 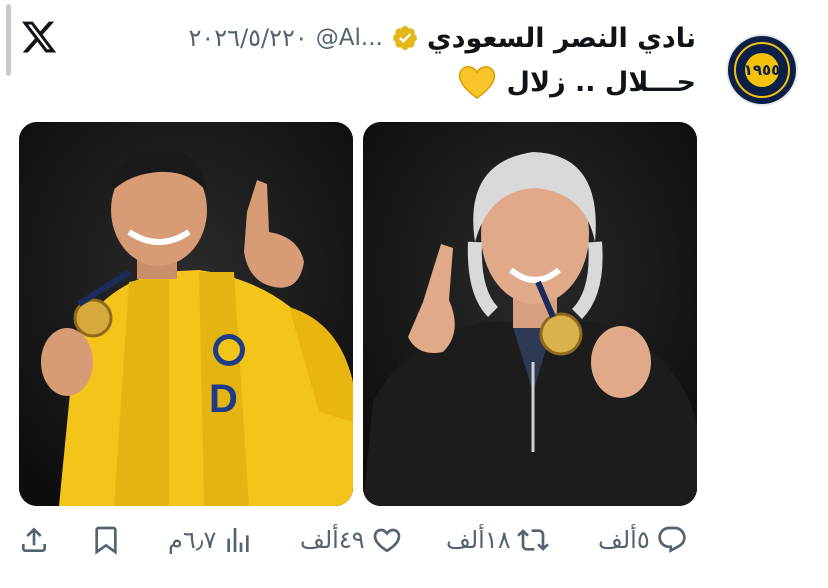 I want to click on tweet-action-bar: ٦٫٧م ٤٩ألف ١٨ألف ٥ألف, so click(x=414, y=544).